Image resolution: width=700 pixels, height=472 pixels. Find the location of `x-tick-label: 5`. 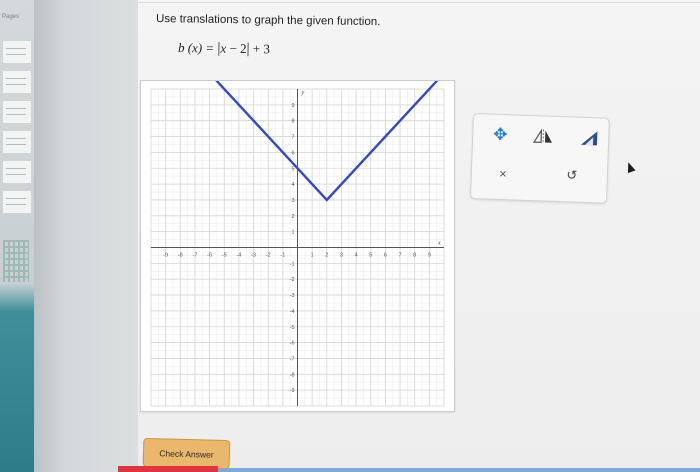

x-tick-label: 5 is located at coordinates (370, 256).